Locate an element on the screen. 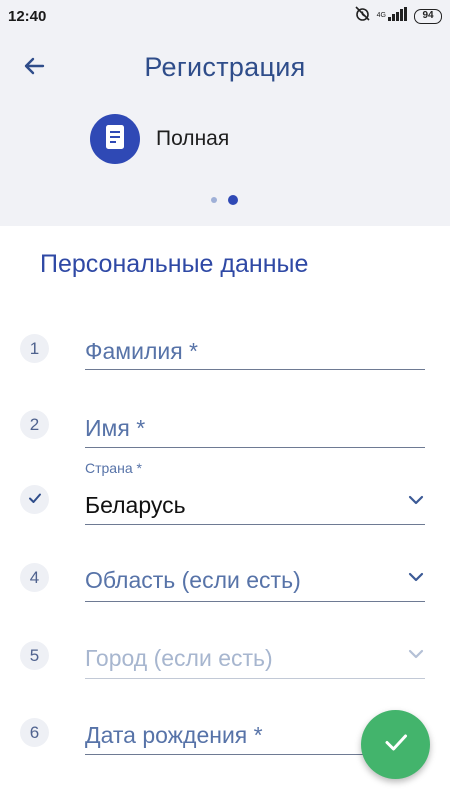 The image size is (450, 800). status-icons: 4G 94 is located at coordinates (398, 16).